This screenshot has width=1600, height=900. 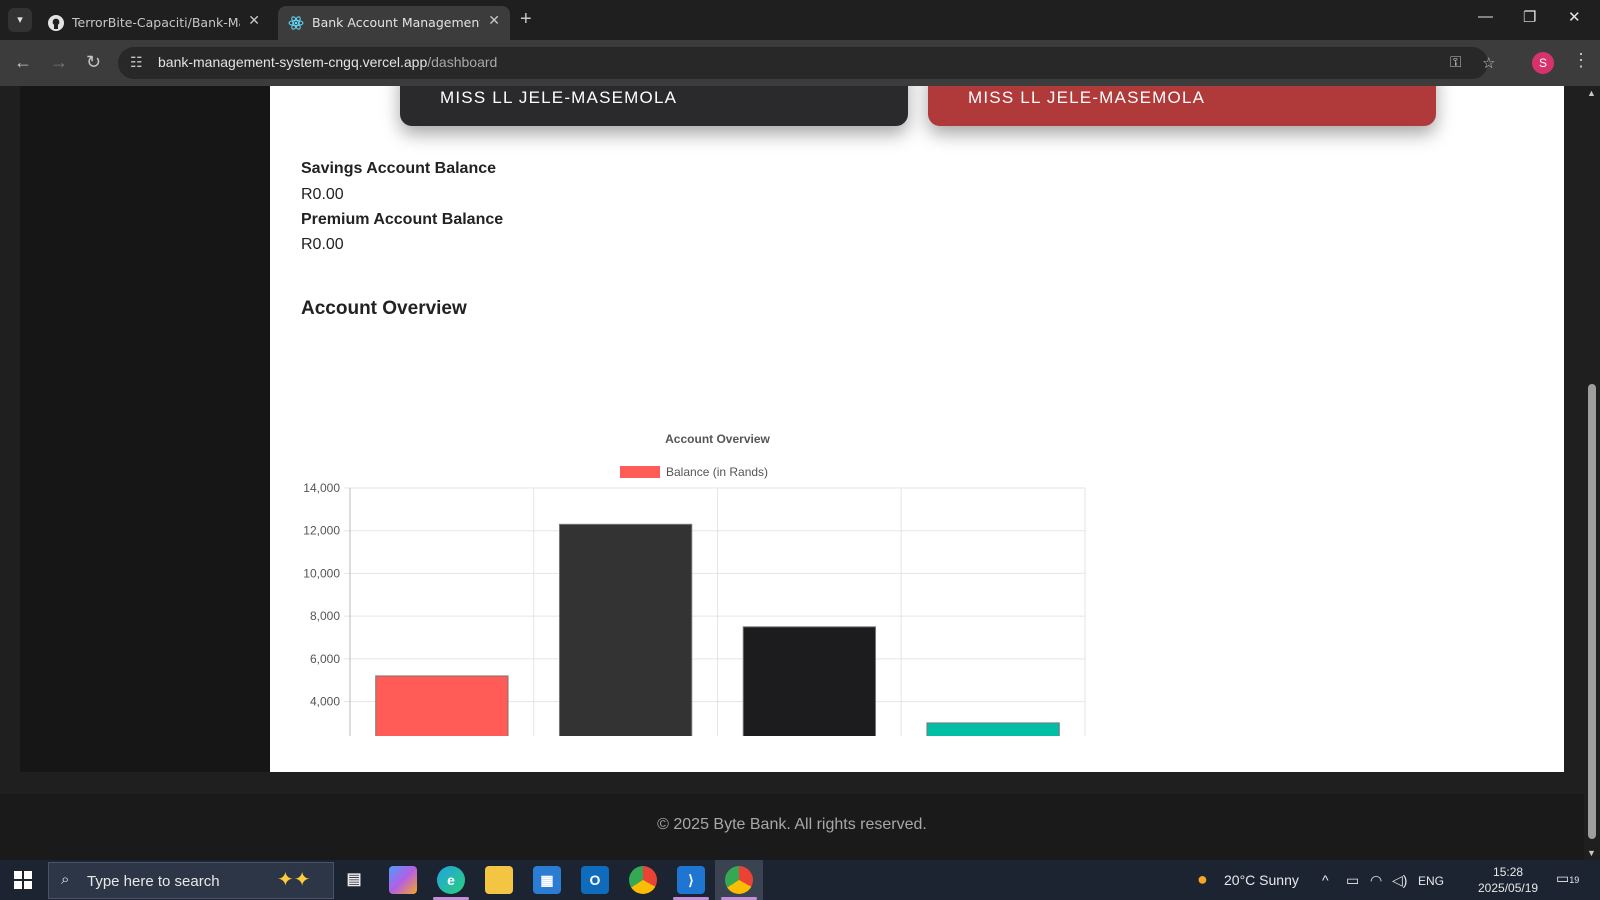 I want to click on weather-text: 20°C Sunny, so click(x=1261, y=880).